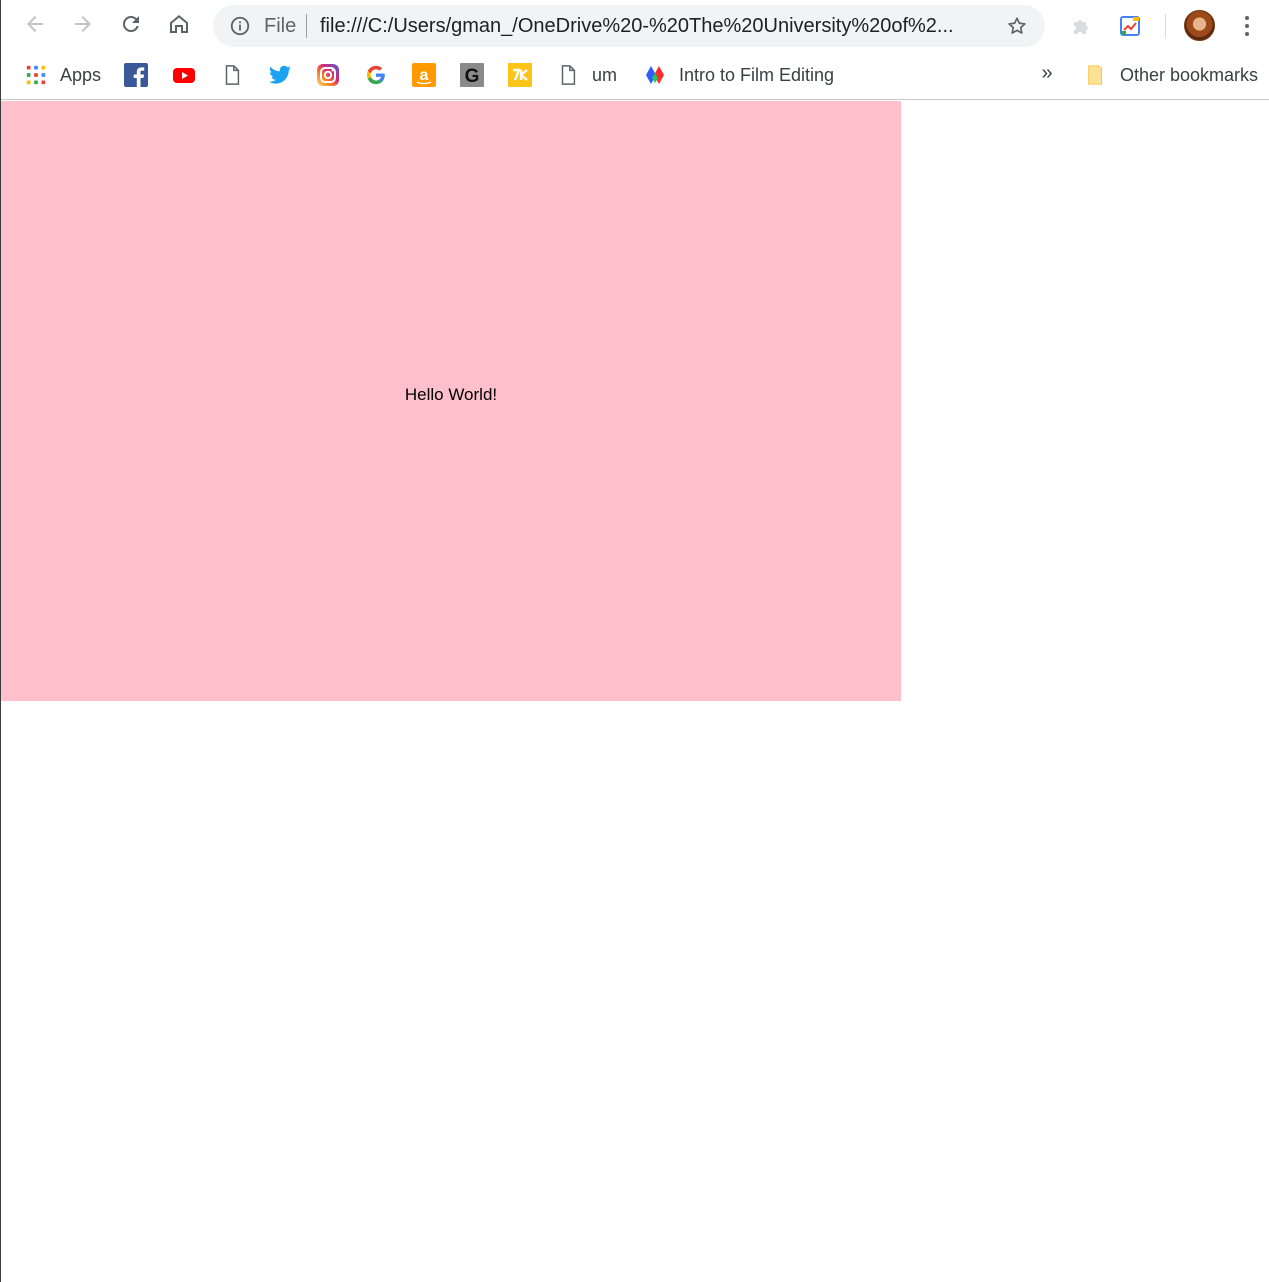 Image resolution: width=1269 pixels, height=1282 pixels. I want to click on arrow-right-icon, so click(83, 24).